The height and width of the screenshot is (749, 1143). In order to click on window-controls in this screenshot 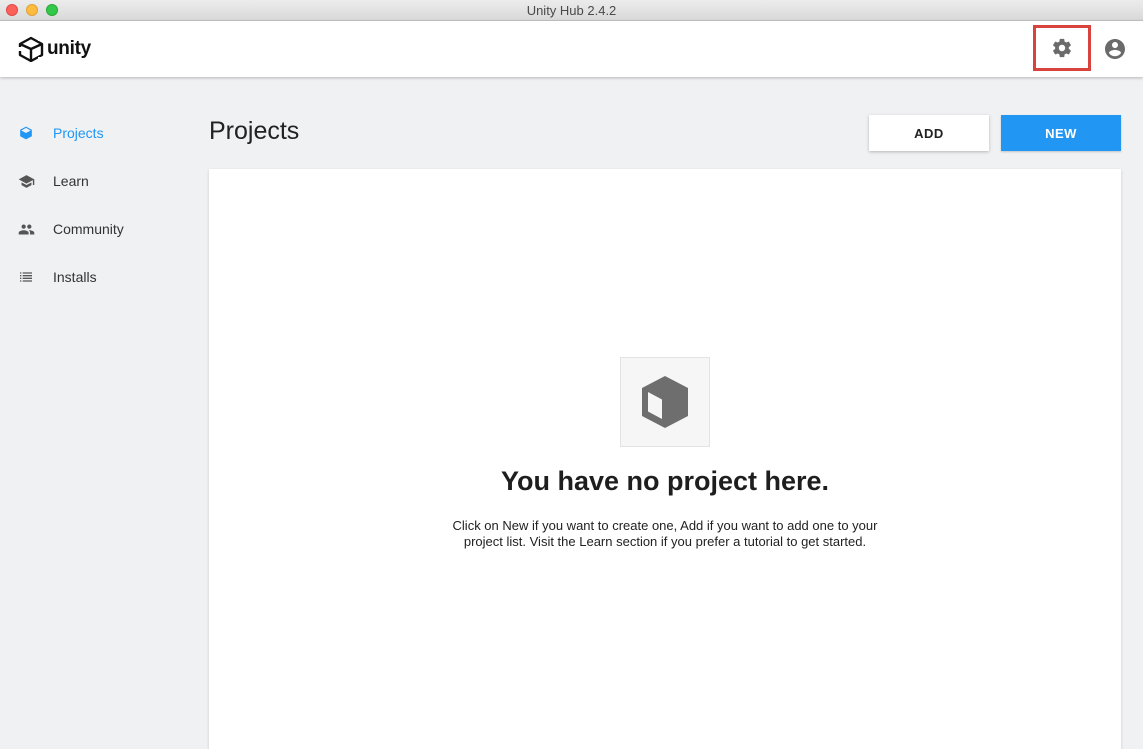, I will do `click(32, 10)`.